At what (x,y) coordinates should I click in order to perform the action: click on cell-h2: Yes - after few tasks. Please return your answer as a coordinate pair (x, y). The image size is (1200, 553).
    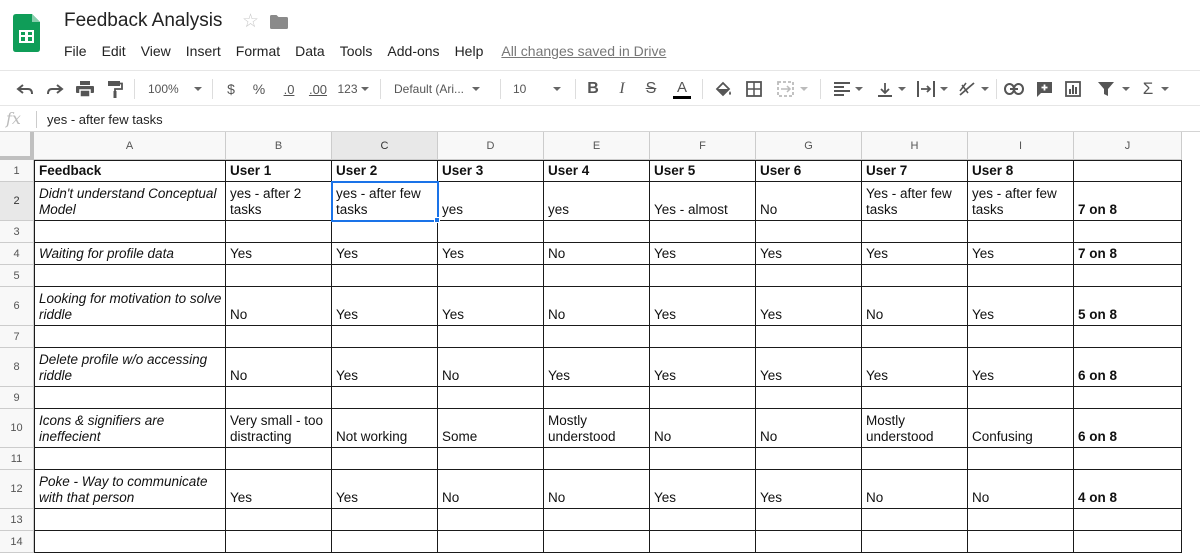
    Looking at the image, I should click on (915, 201).